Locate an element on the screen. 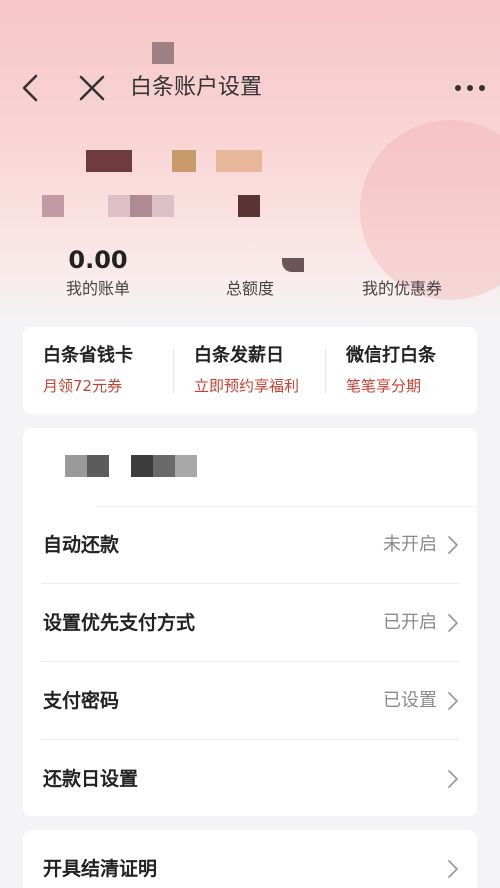 The height and width of the screenshot is (888, 500). more-dots-icon is located at coordinates (470, 88).